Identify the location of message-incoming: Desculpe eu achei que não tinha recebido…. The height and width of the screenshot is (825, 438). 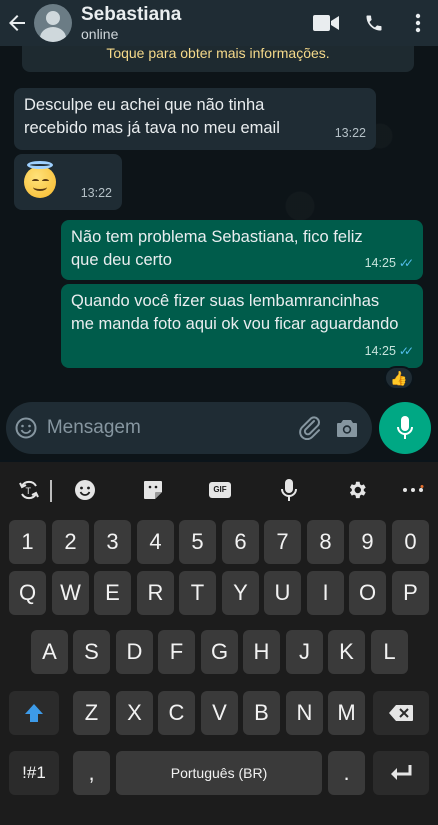
(195, 119).